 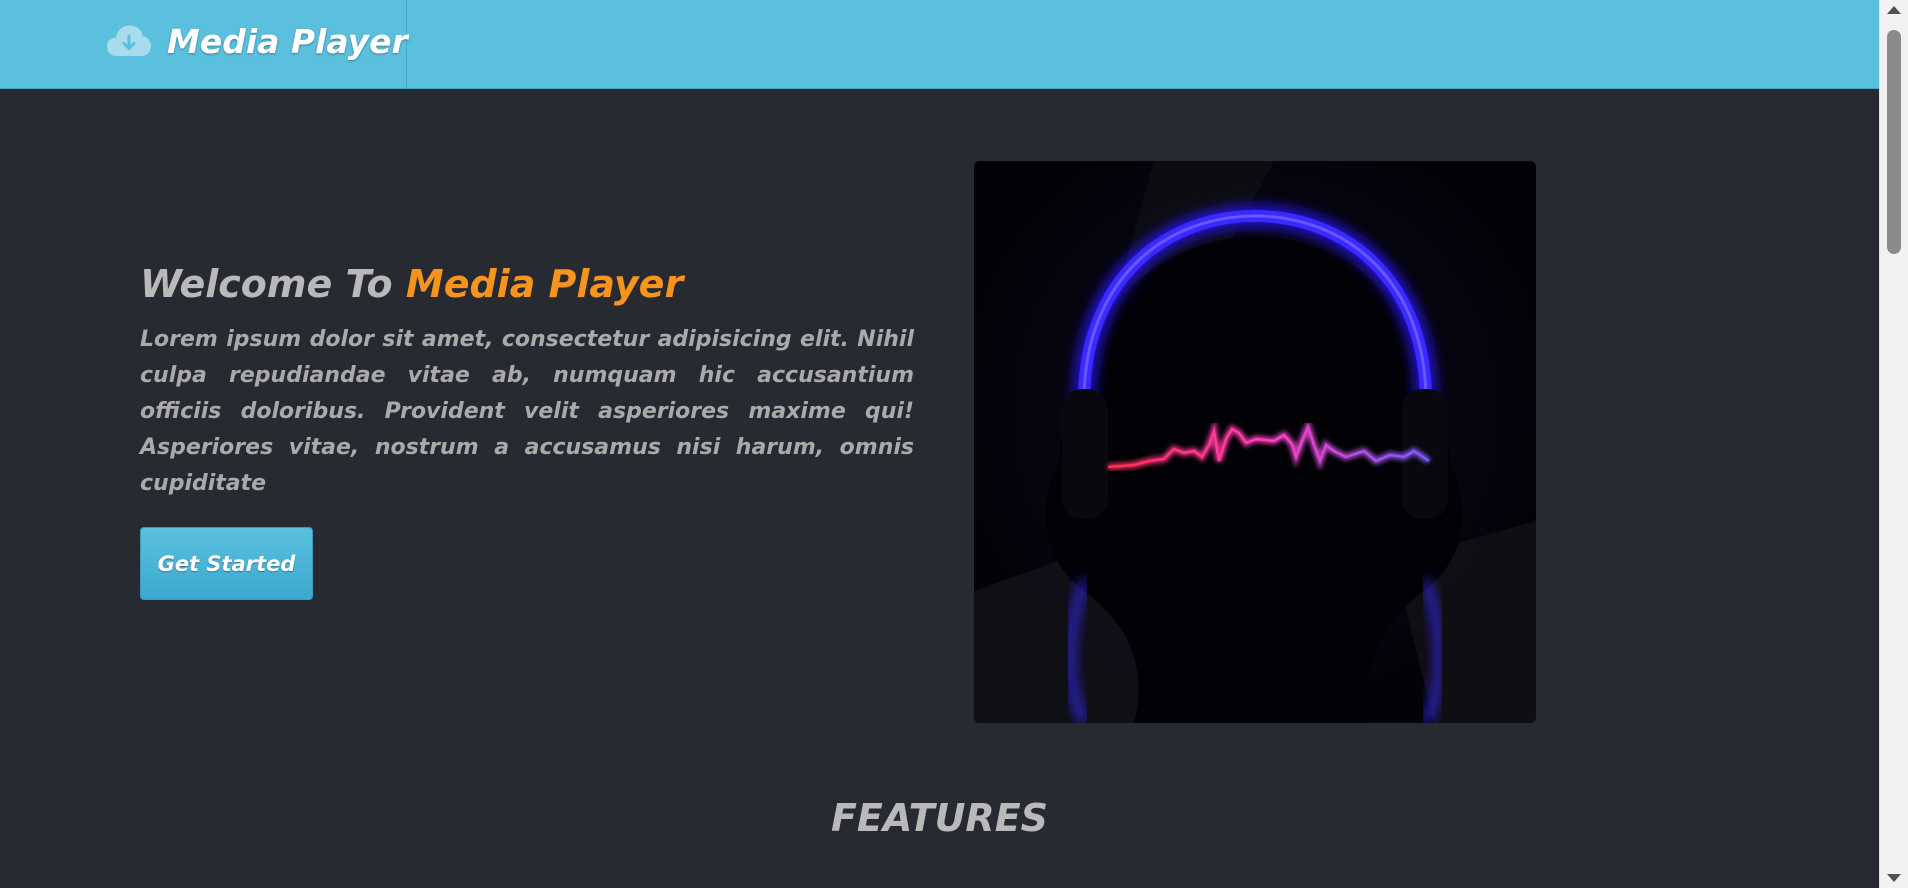 I want to click on features-title: FEATURES, so click(x=939, y=818).